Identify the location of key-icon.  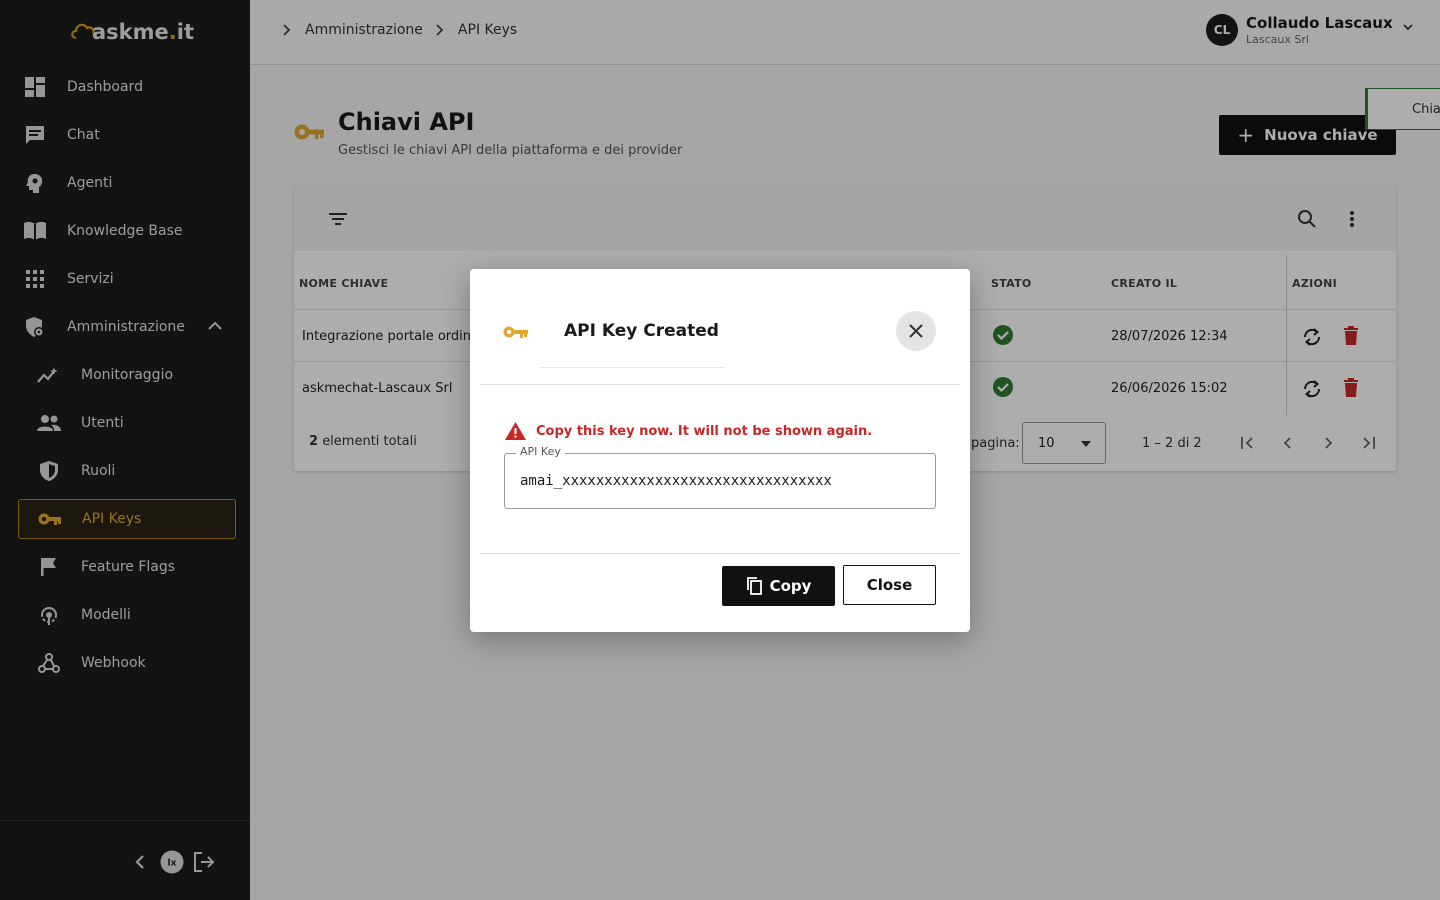
(516, 333).